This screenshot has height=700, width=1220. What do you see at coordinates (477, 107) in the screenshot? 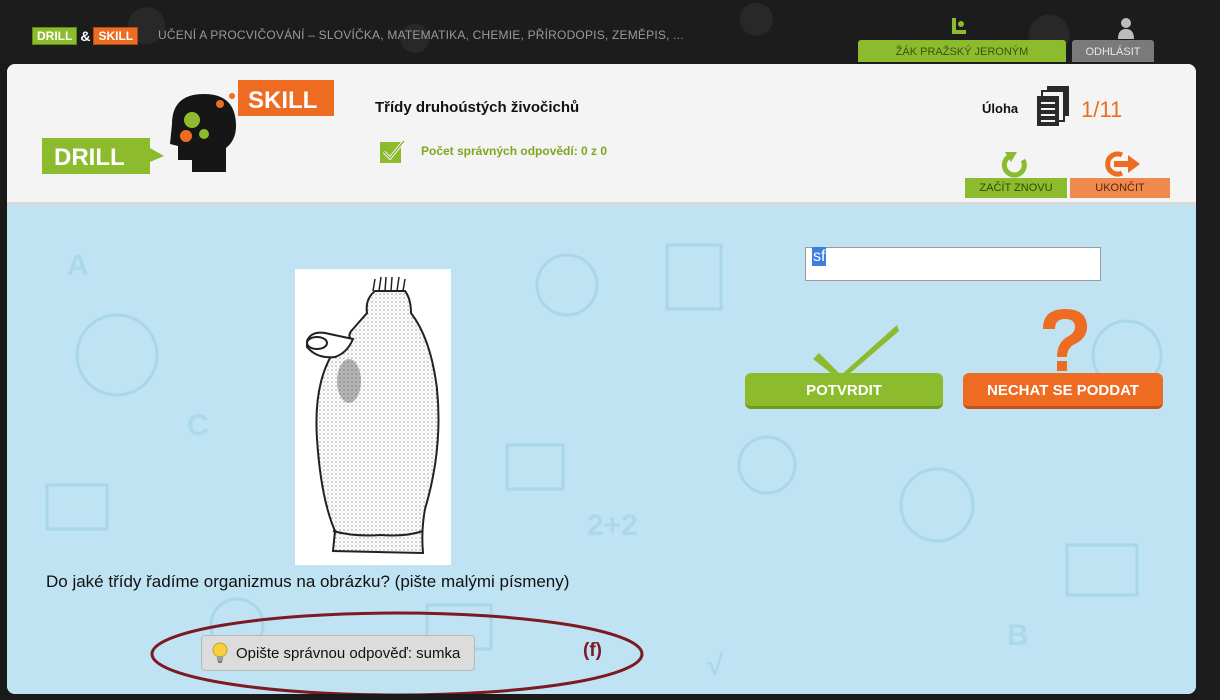
I see `task-title: Třídy druhoústých živočichů` at bounding box center [477, 107].